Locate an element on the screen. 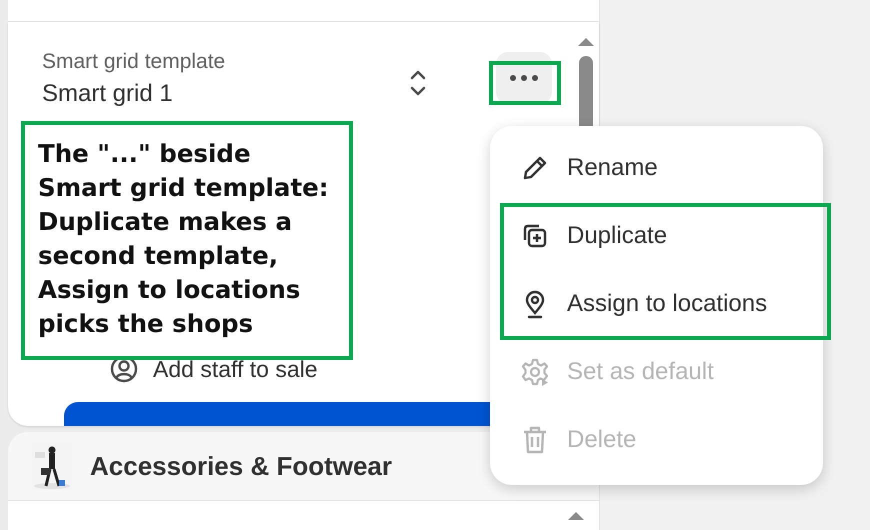 The height and width of the screenshot is (530, 870). field-label: Smart grid template is located at coordinates (134, 62).